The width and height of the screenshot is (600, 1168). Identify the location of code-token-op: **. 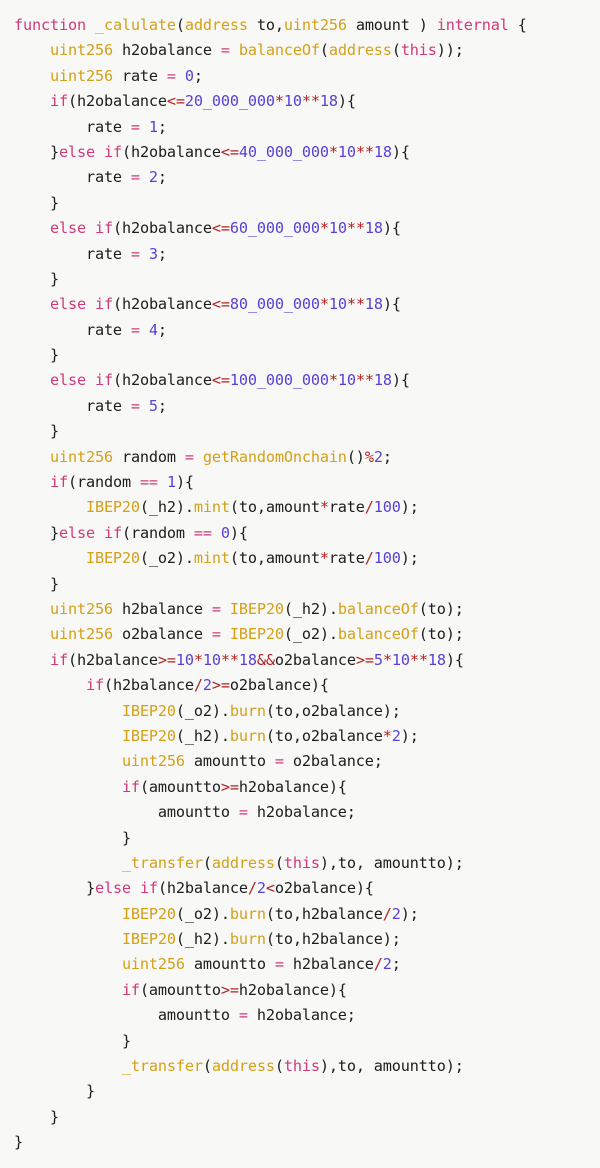
(355, 228).